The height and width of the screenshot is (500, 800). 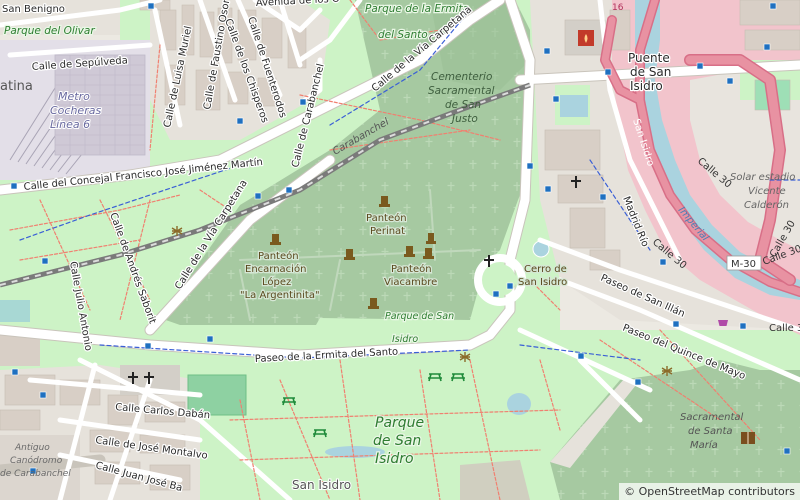 What do you see at coordinates (650, 72) in the screenshot?
I see `label-puente-2: de San` at bounding box center [650, 72].